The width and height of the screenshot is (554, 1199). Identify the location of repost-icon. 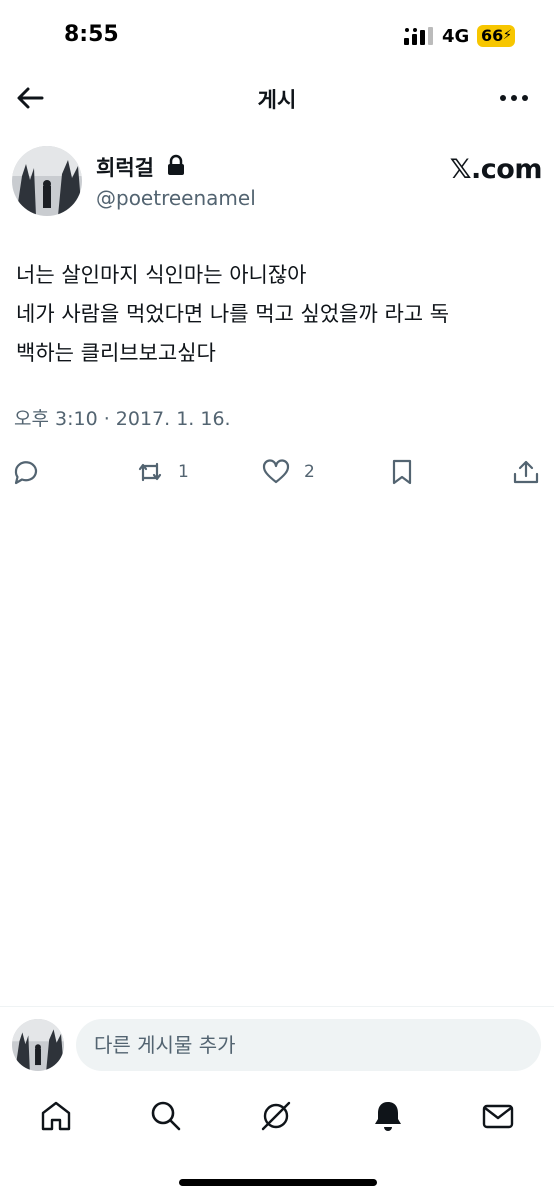
(150, 472).